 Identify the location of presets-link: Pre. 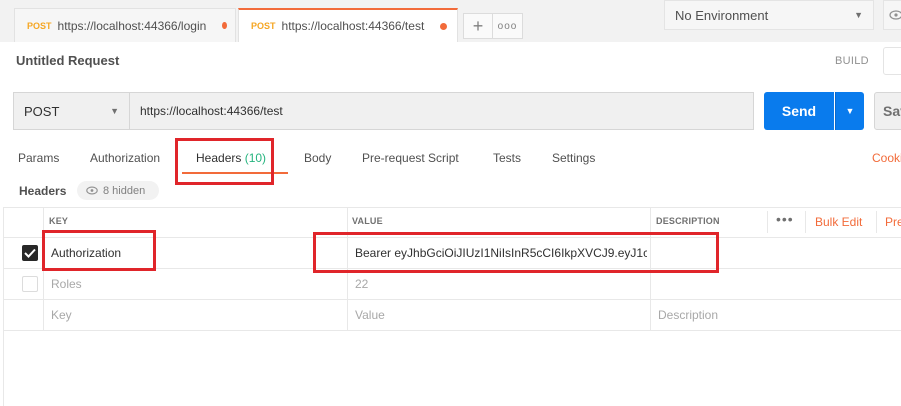
(893, 222).